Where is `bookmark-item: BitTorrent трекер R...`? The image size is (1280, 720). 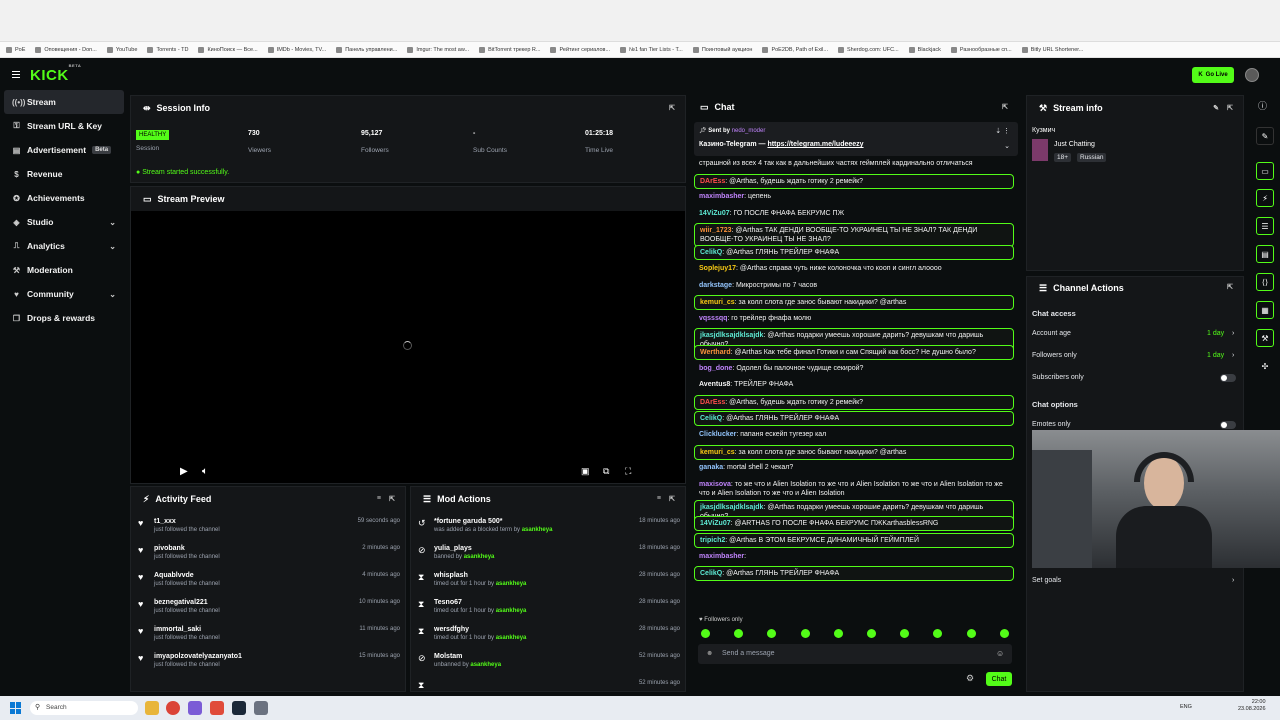
bookmark-item: BitTorrent трекер R... is located at coordinates (509, 49).